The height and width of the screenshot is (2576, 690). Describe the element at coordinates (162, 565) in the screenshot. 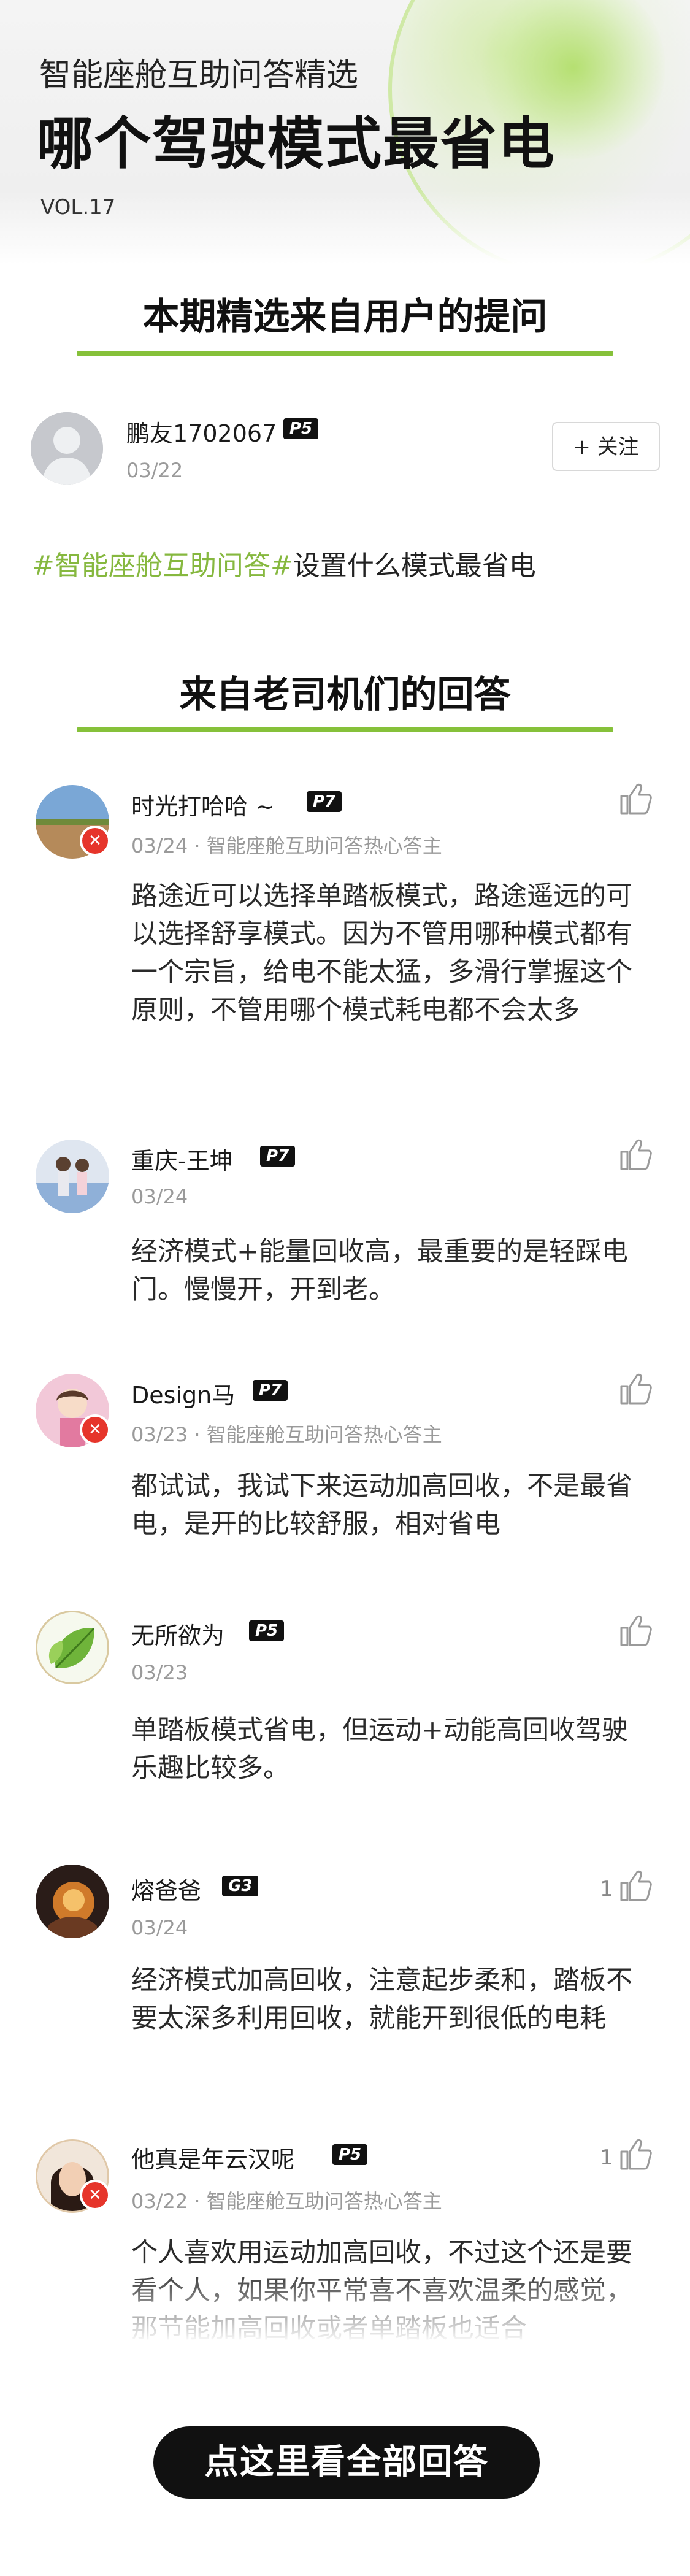

I see `topic-hashtag: #智能座舱互助问答#` at that location.